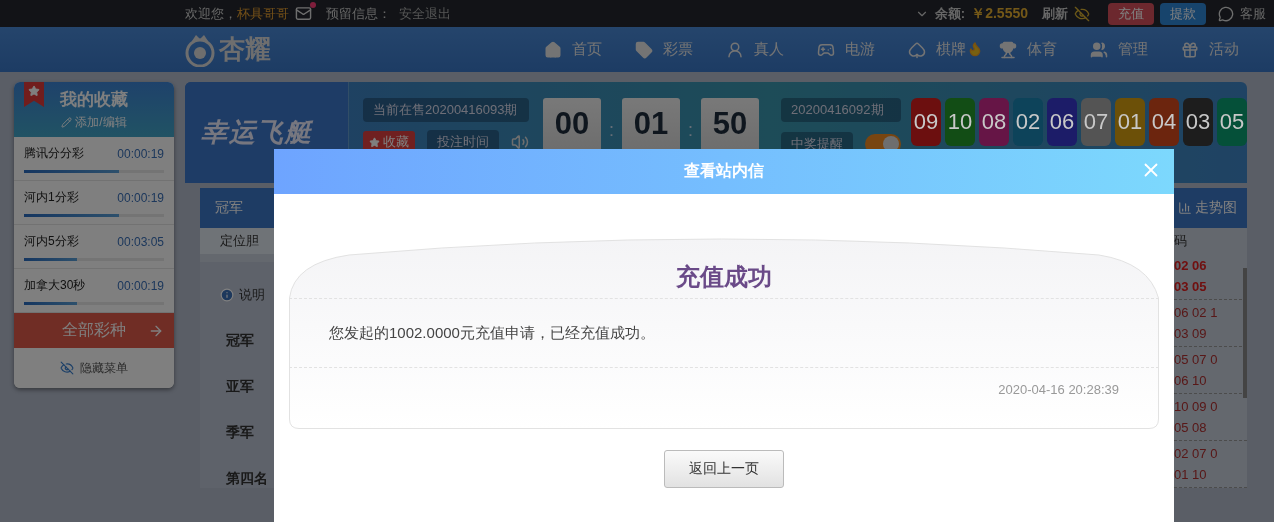 The image size is (1274, 522). Describe the element at coordinates (724, 469) in the screenshot. I see `back-button: 返回上一页` at that location.